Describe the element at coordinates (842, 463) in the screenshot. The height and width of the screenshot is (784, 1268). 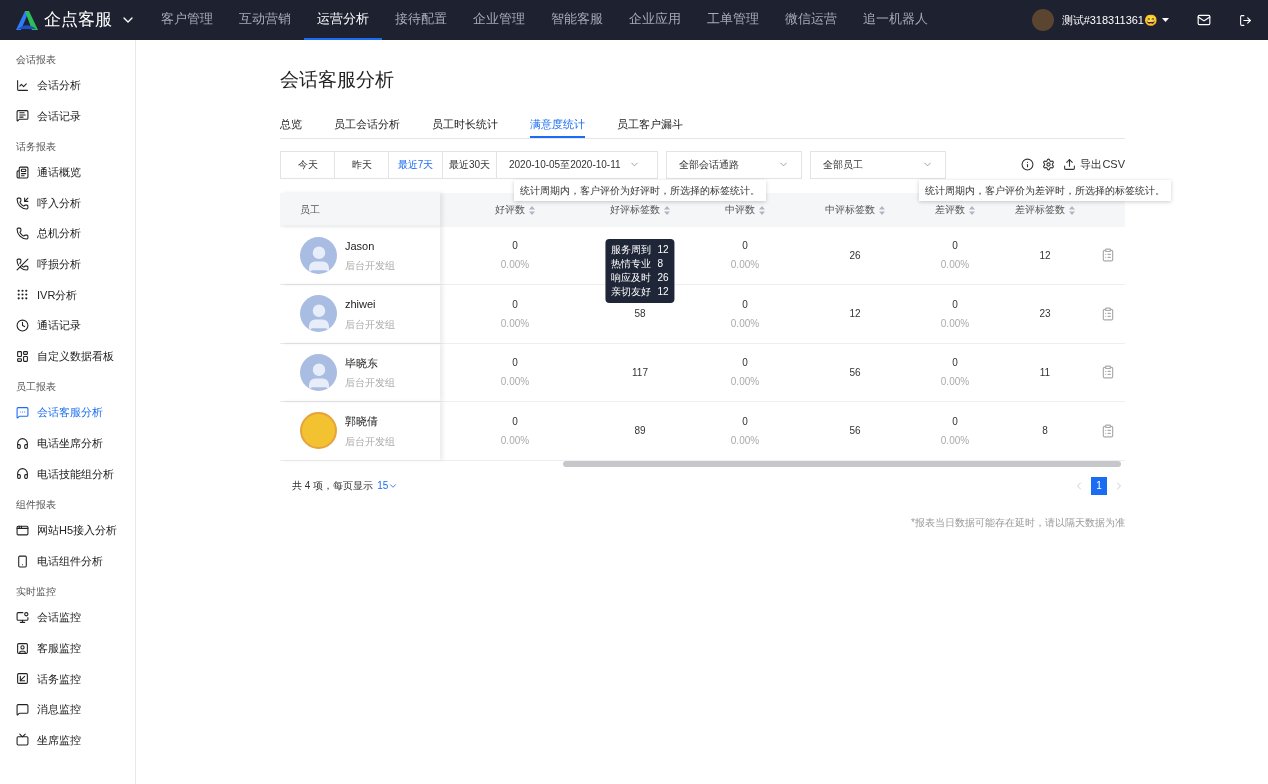
I see `scrollbar` at that location.